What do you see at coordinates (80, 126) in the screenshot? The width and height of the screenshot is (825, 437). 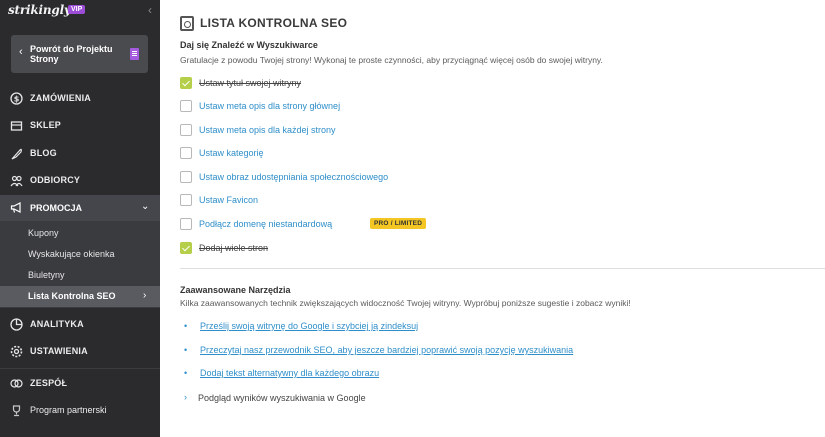 I see `nav-store: SKLEP` at bounding box center [80, 126].